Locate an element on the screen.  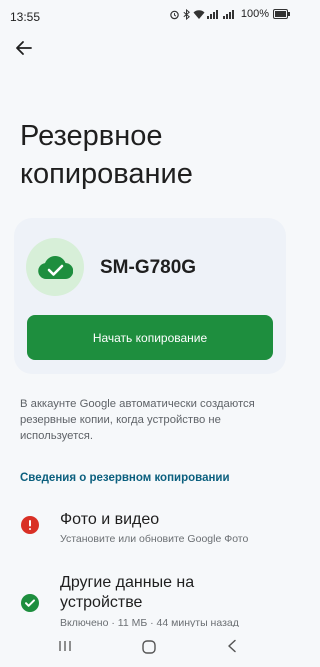
chevron-left-icon is located at coordinates (232, 646).